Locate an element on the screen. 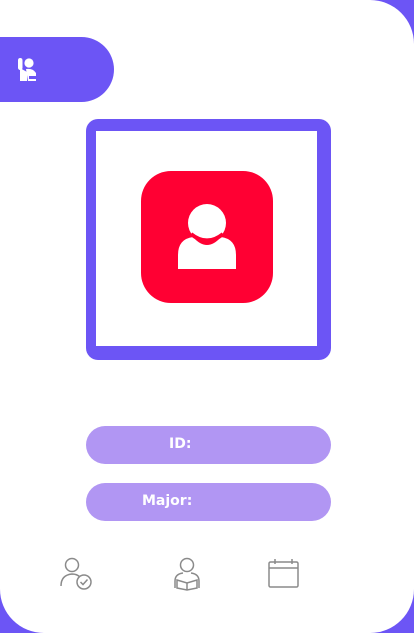 Image resolution: width=414 pixels, height=633 pixels. major-field: Major: is located at coordinates (208, 502).